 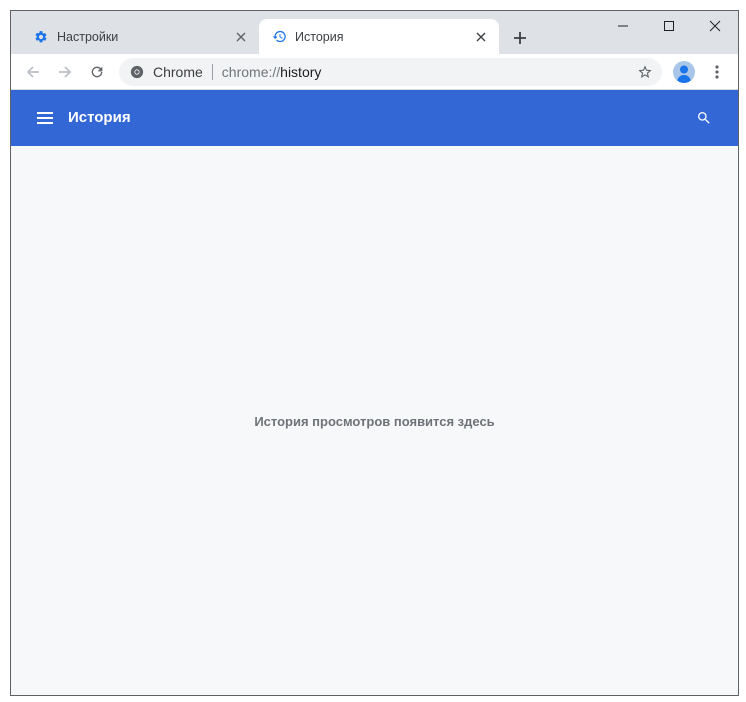 I want to click on reload-button, so click(x=97, y=72).